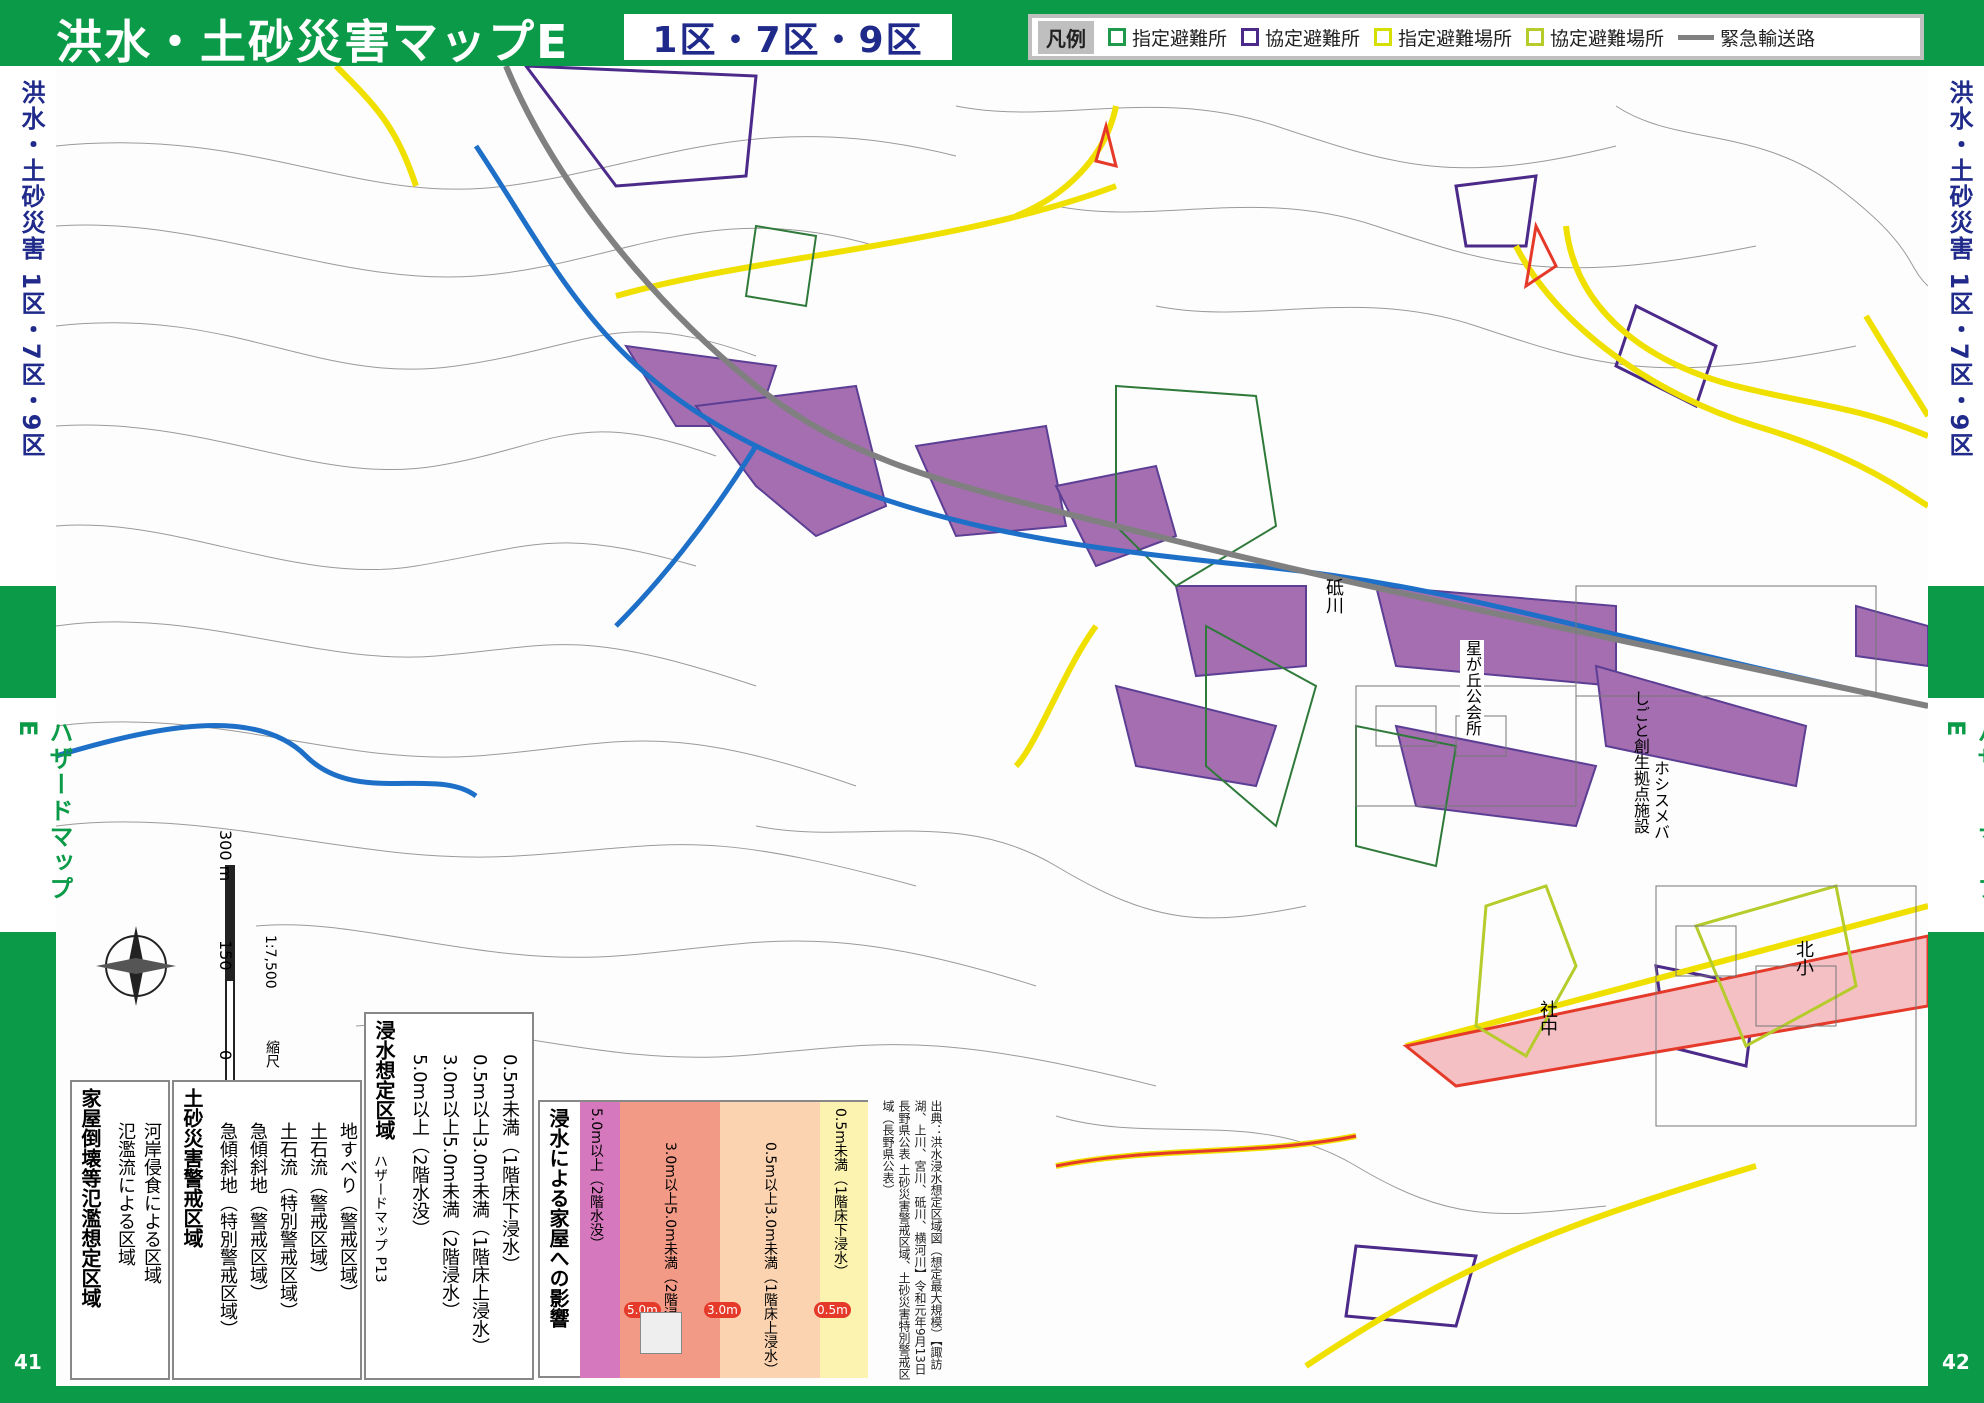 This screenshot has width=1984, height=1403. I want to click on legend-item-designated-shelter: 指定避難所, so click(1167, 37).